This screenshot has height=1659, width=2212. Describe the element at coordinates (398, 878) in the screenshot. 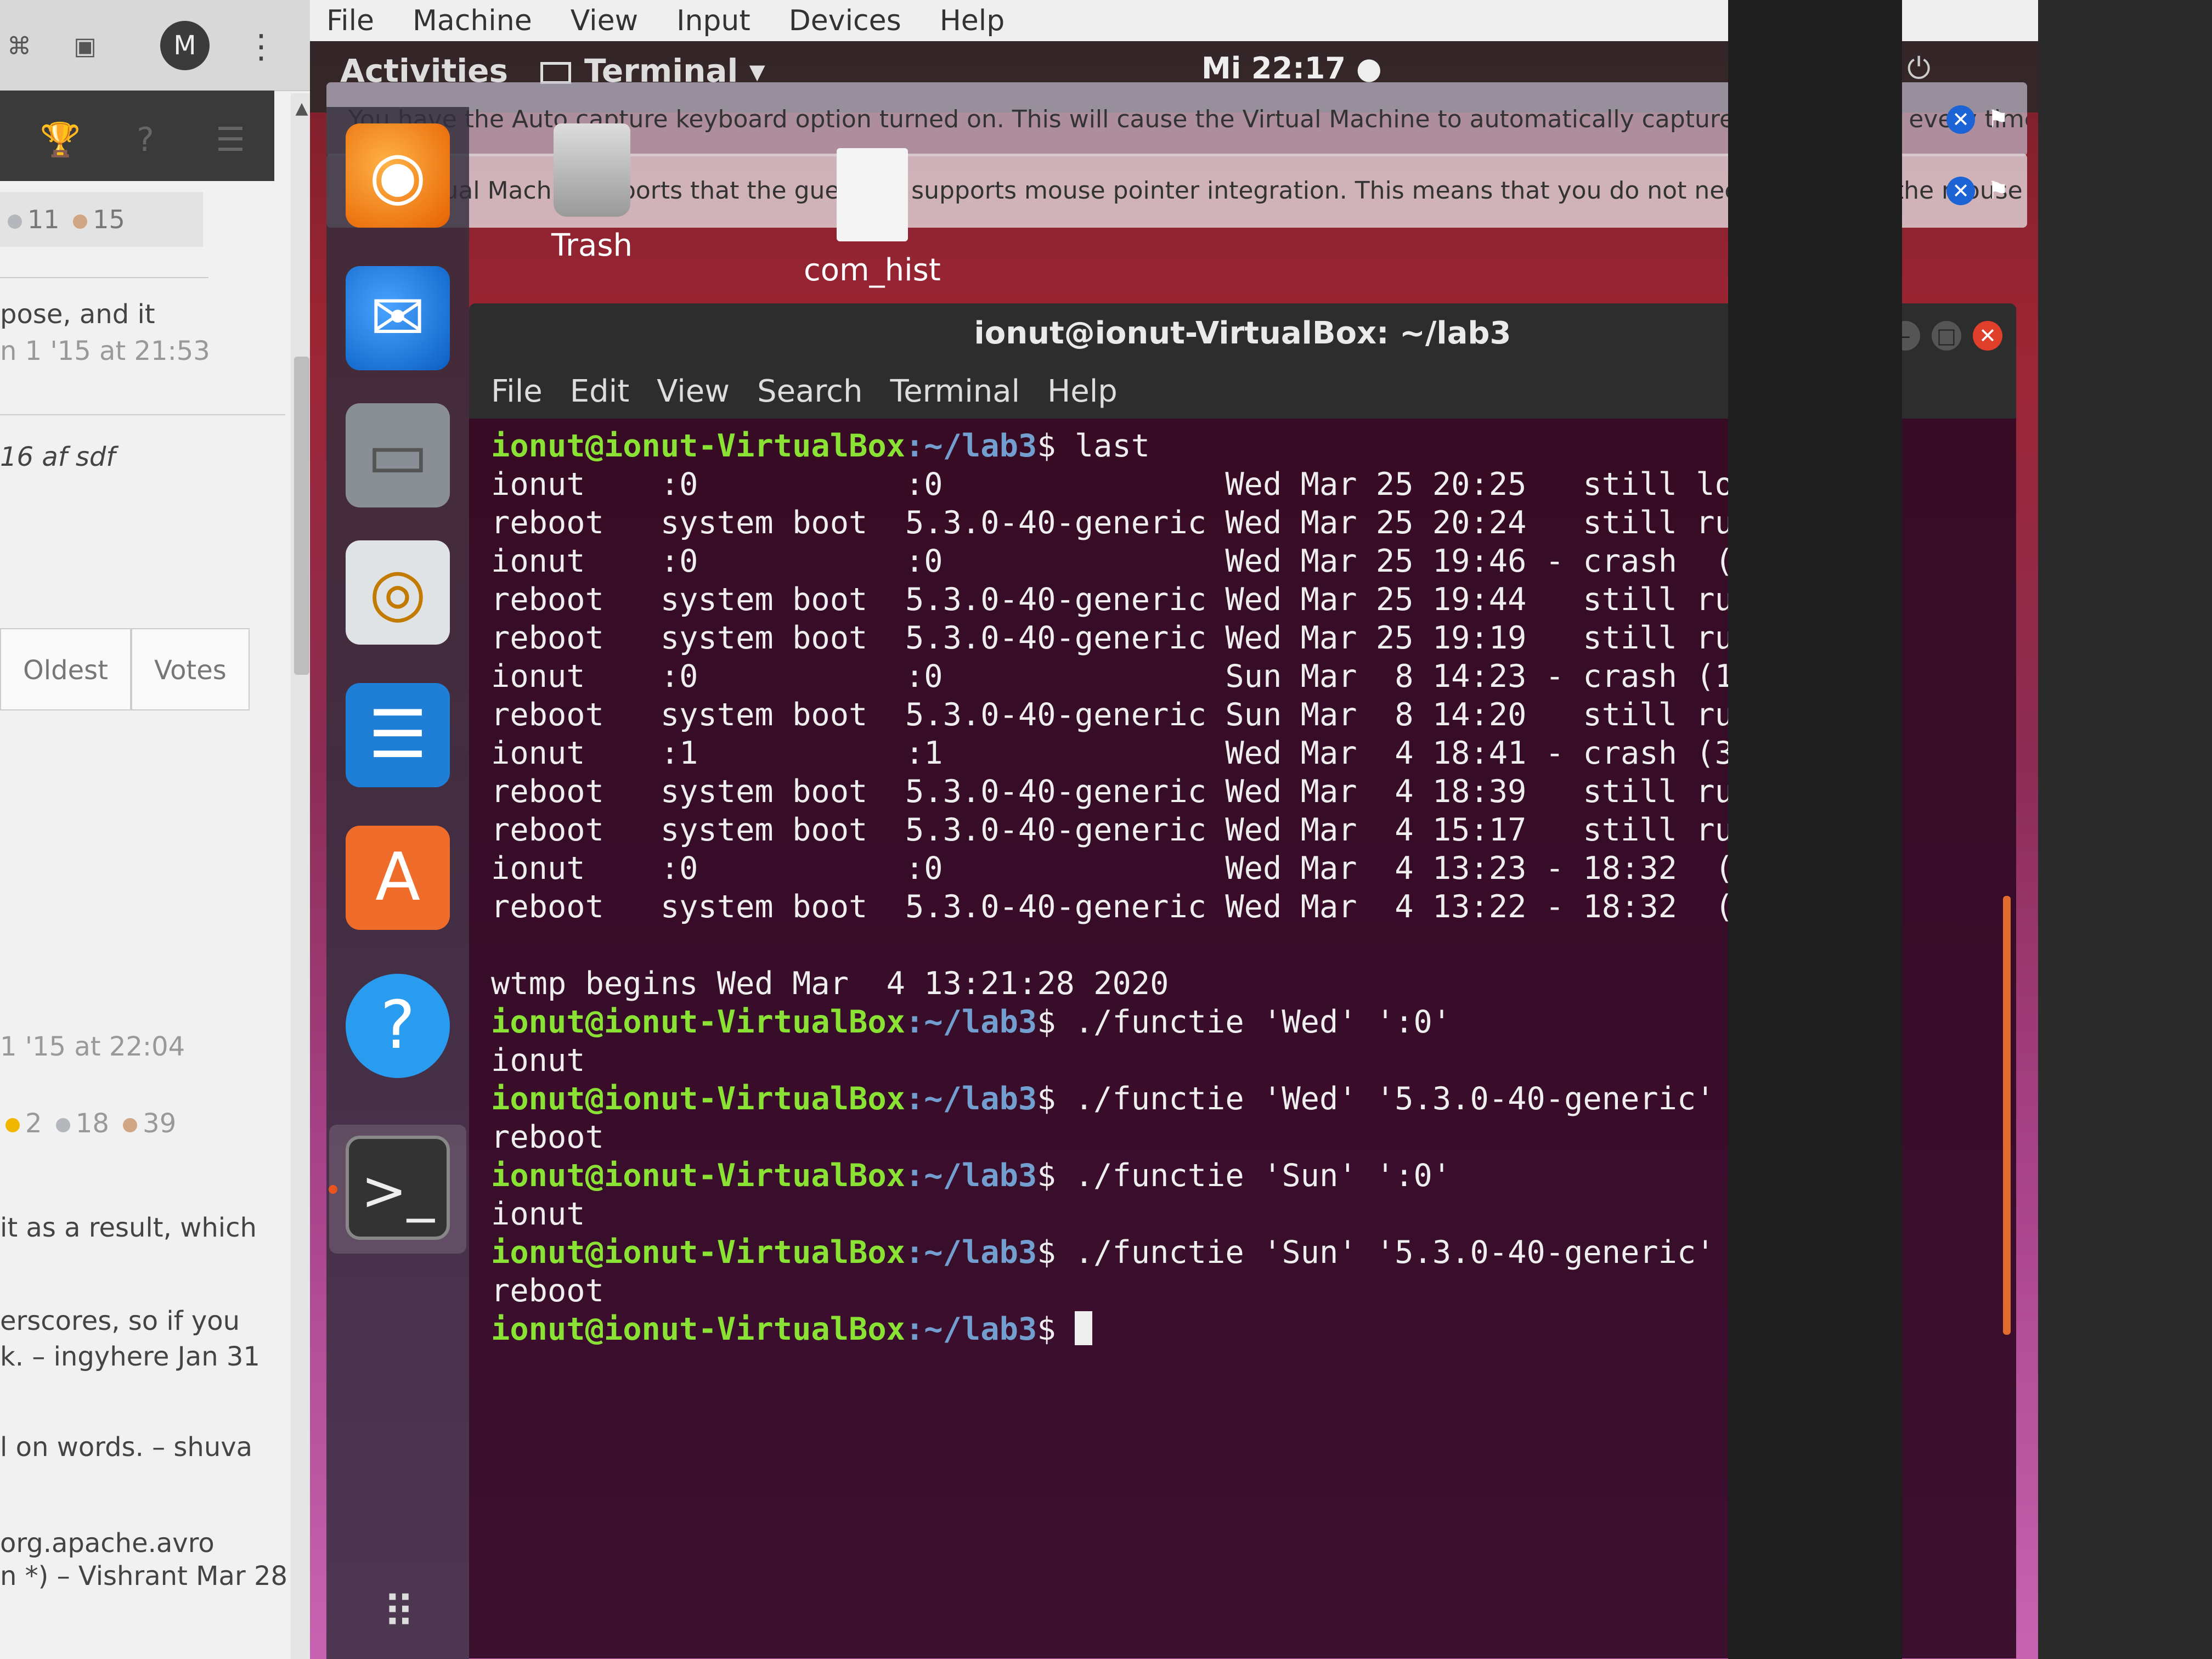

I see `software-icon: A` at that location.